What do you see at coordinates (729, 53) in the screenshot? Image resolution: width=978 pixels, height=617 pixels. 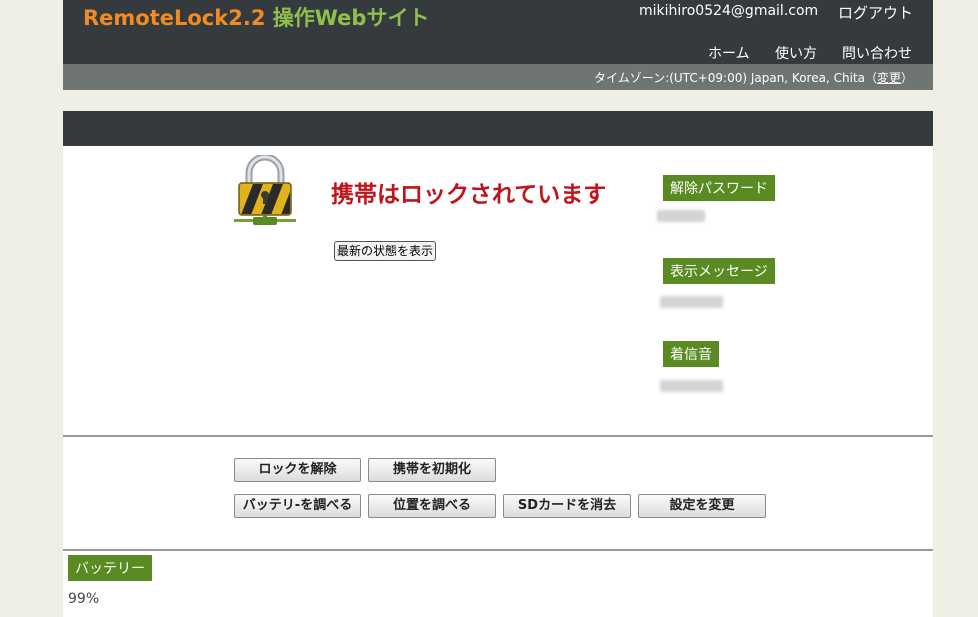 I see `nav-home: ホーム` at bounding box center [729, 53].